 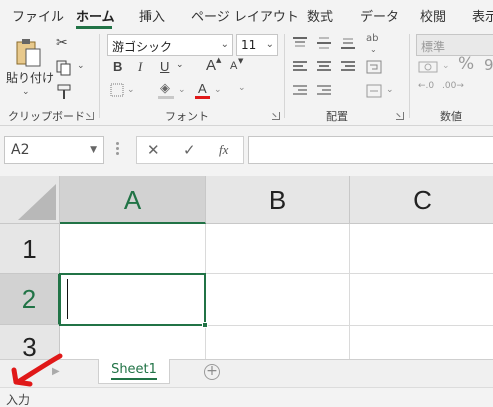 What do you see at coordinates (46, 116) in the screenshot?
I see `clipboard-group-label: クリップボード` at bounding box center [46, 116].